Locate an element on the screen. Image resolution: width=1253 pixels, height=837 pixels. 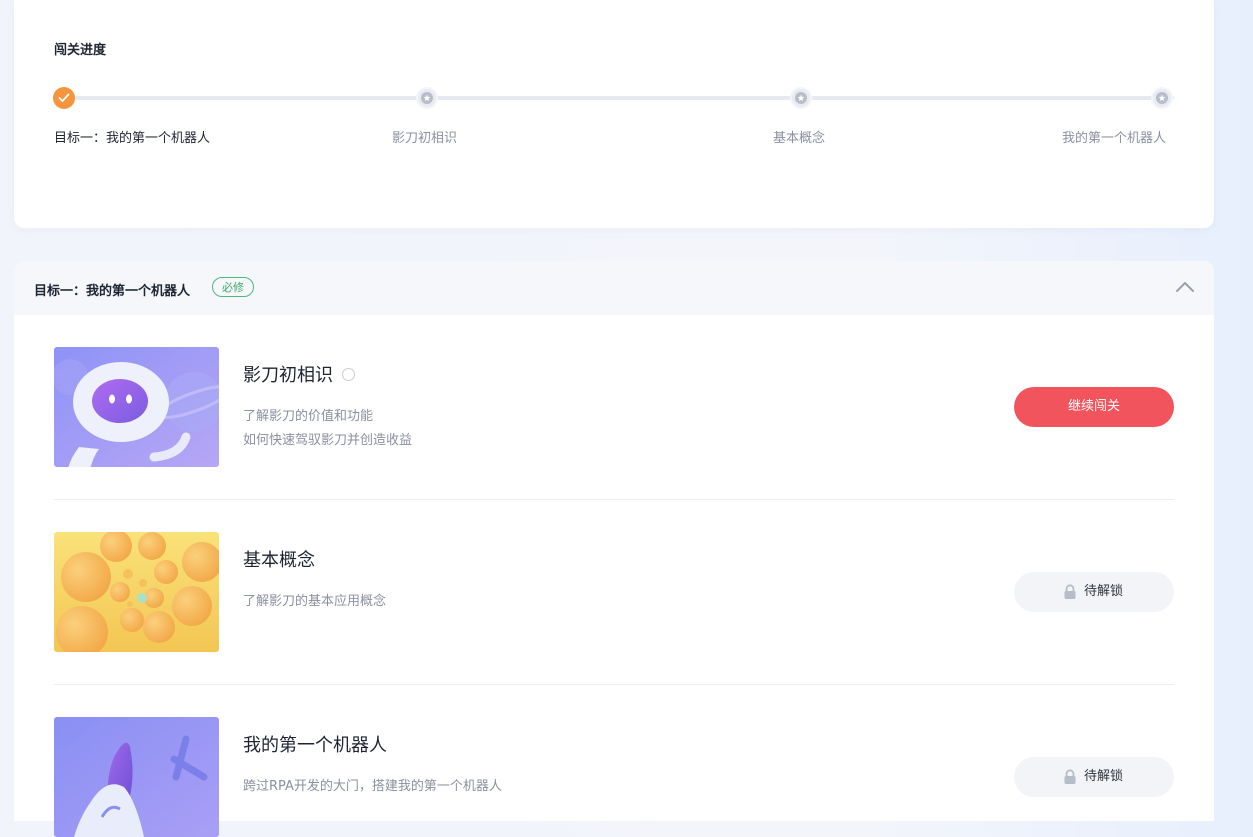
progress-title: 闯关进度 is located at coordinates (80, 50).